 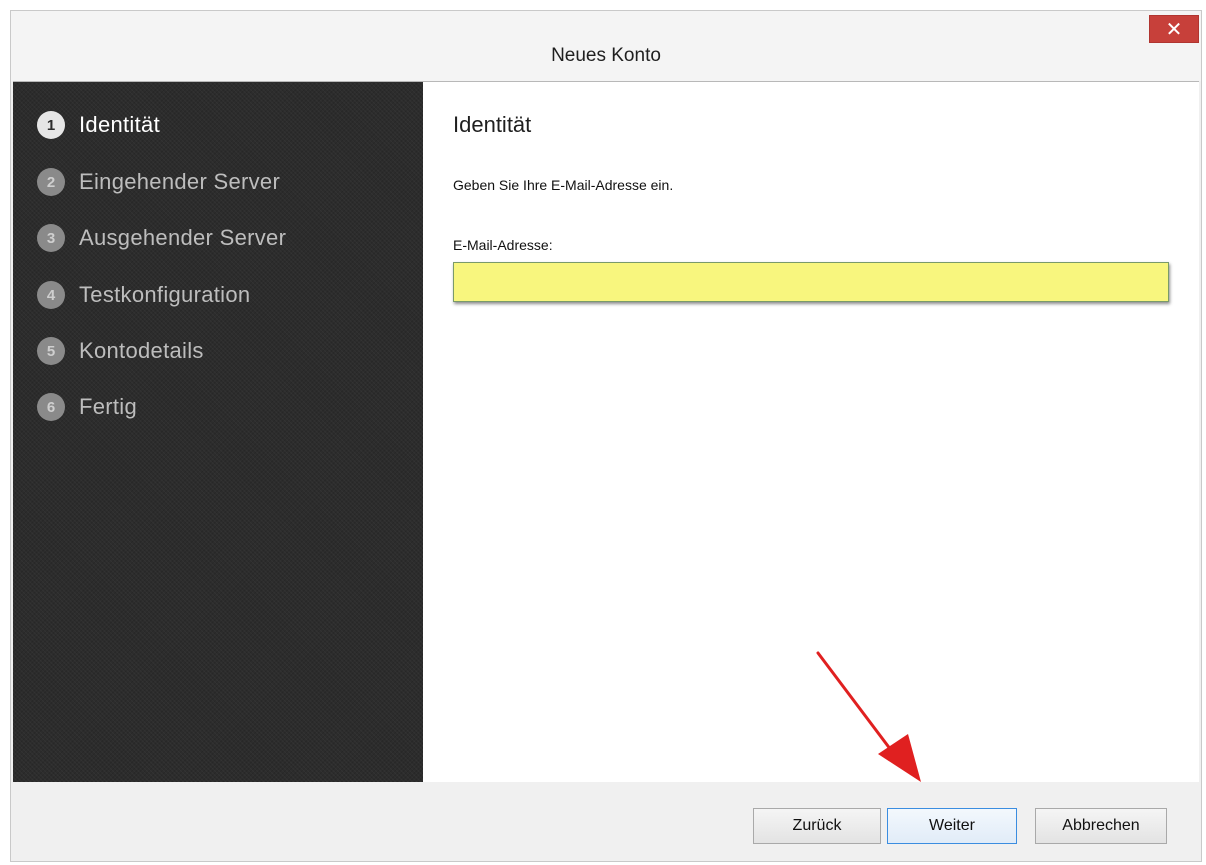 What do you see at coordinates (51, 295) in the screenshot?
I see `step-number-badge: 4` at bounding box center [51, 295].